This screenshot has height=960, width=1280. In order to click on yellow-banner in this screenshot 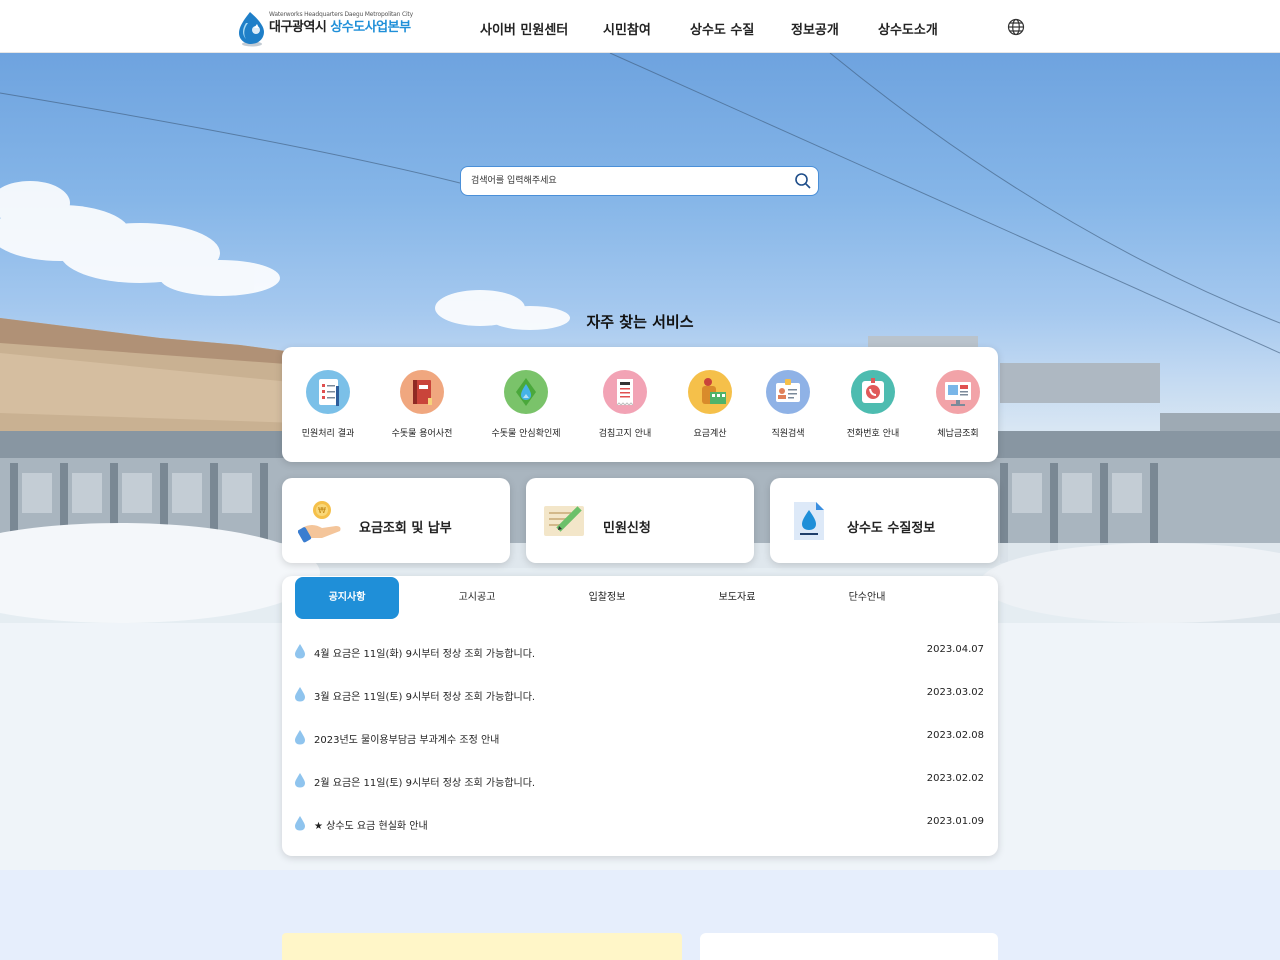, I will do `click(482, 946)`.